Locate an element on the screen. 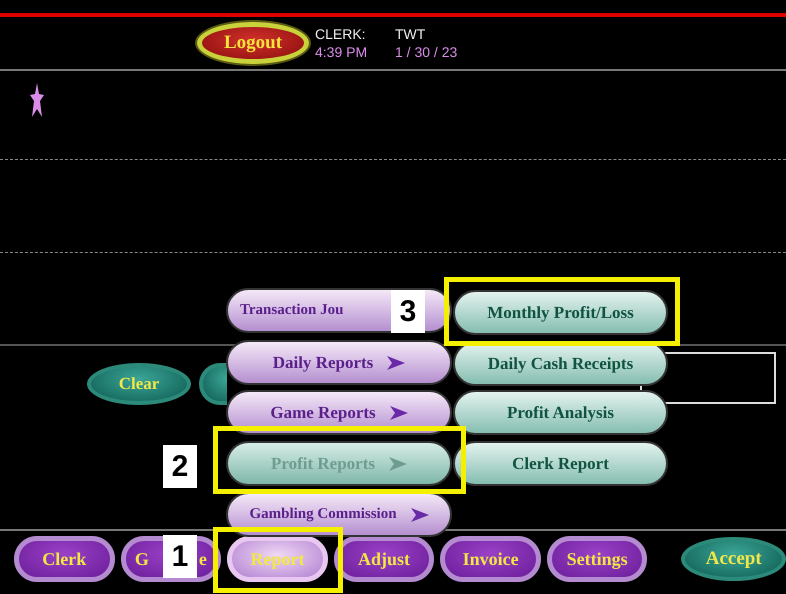 The height and width of the screenshot is (594, 786). accept-button: Accept is located at coordinates (733, 559).